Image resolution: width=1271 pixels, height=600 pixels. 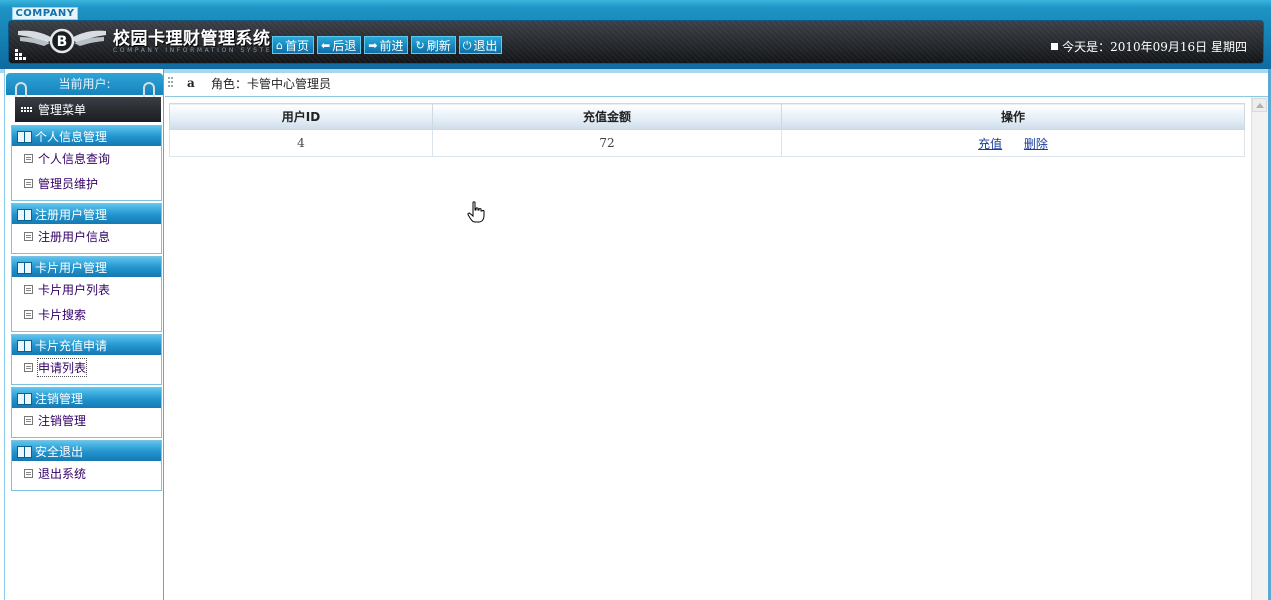 I want to click on menu-group-title: 卡片充值申请, so click(x=71, y=345).